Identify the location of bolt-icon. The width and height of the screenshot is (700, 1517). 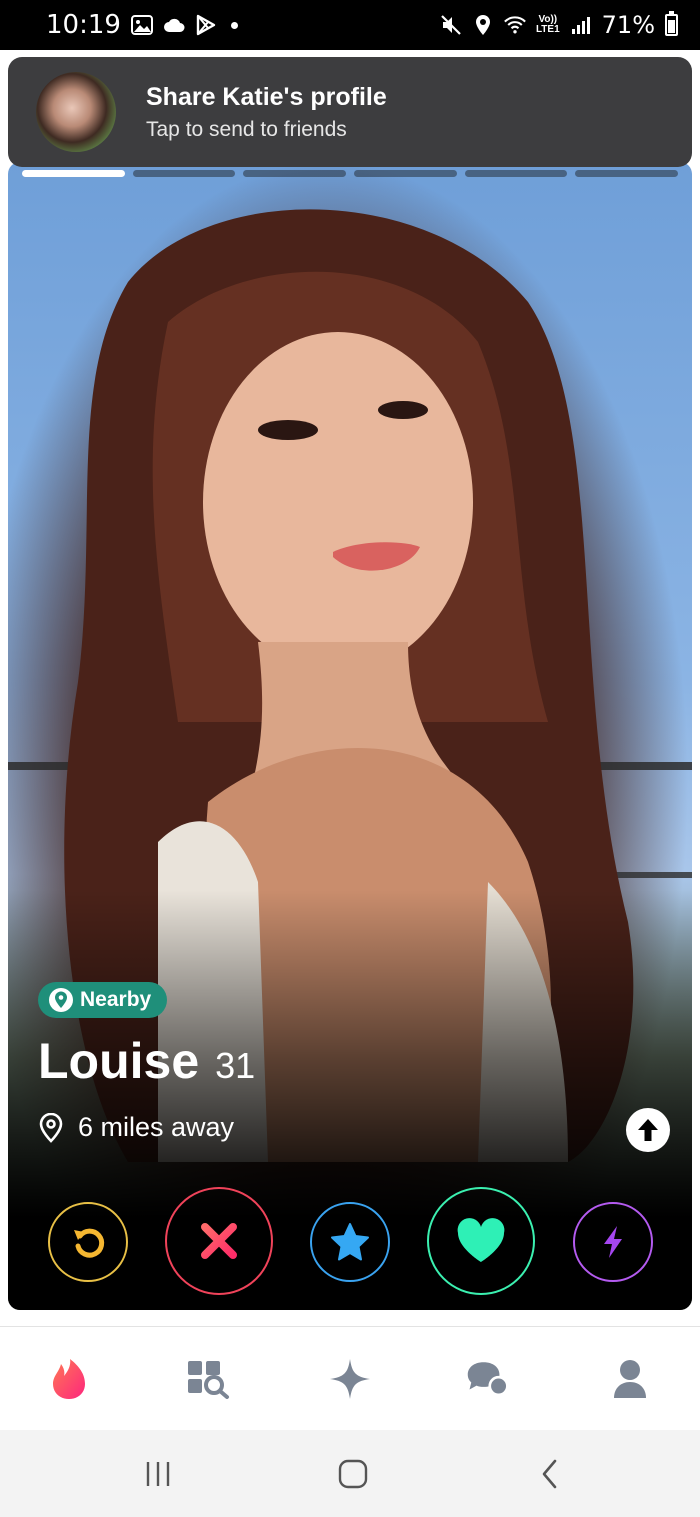
(613, 1242).